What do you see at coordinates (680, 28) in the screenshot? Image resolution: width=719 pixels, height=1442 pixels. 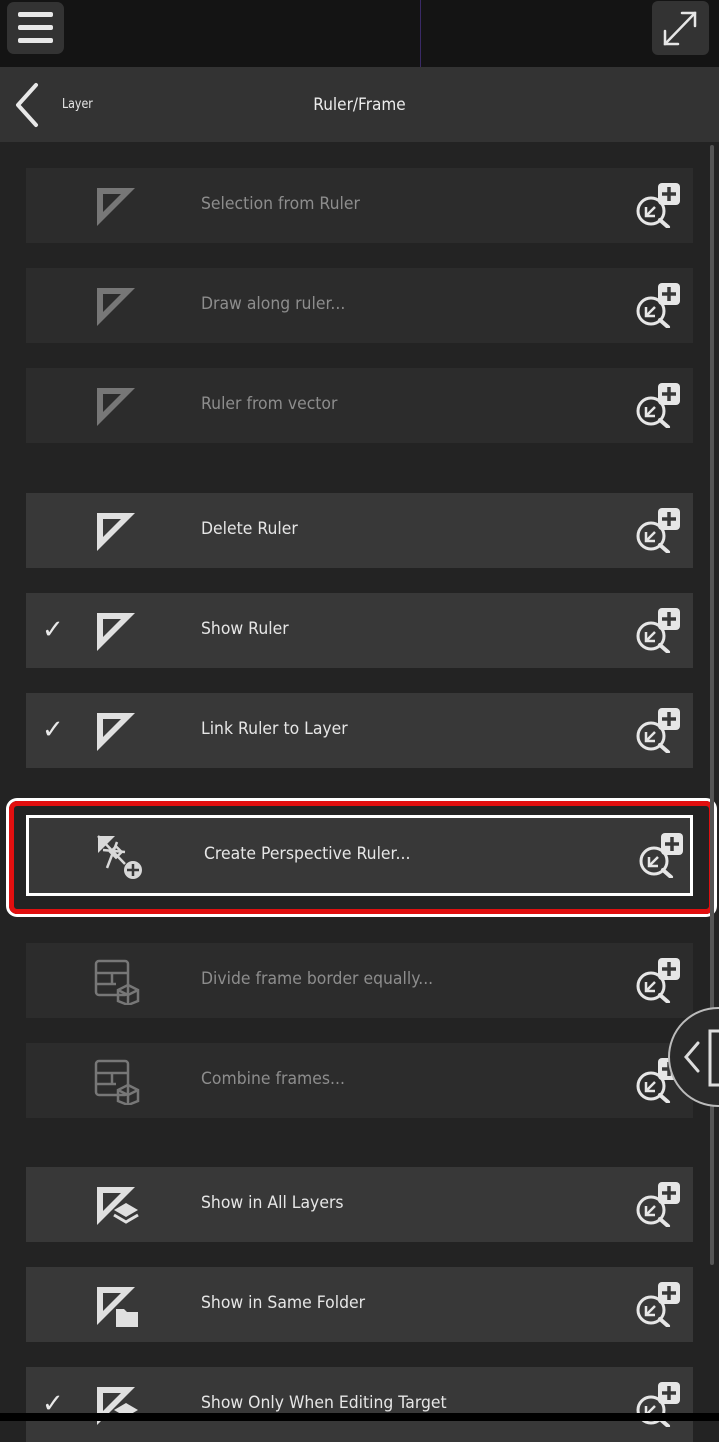 I see `expand-arrows-icon` at bounding box center [680, 28].